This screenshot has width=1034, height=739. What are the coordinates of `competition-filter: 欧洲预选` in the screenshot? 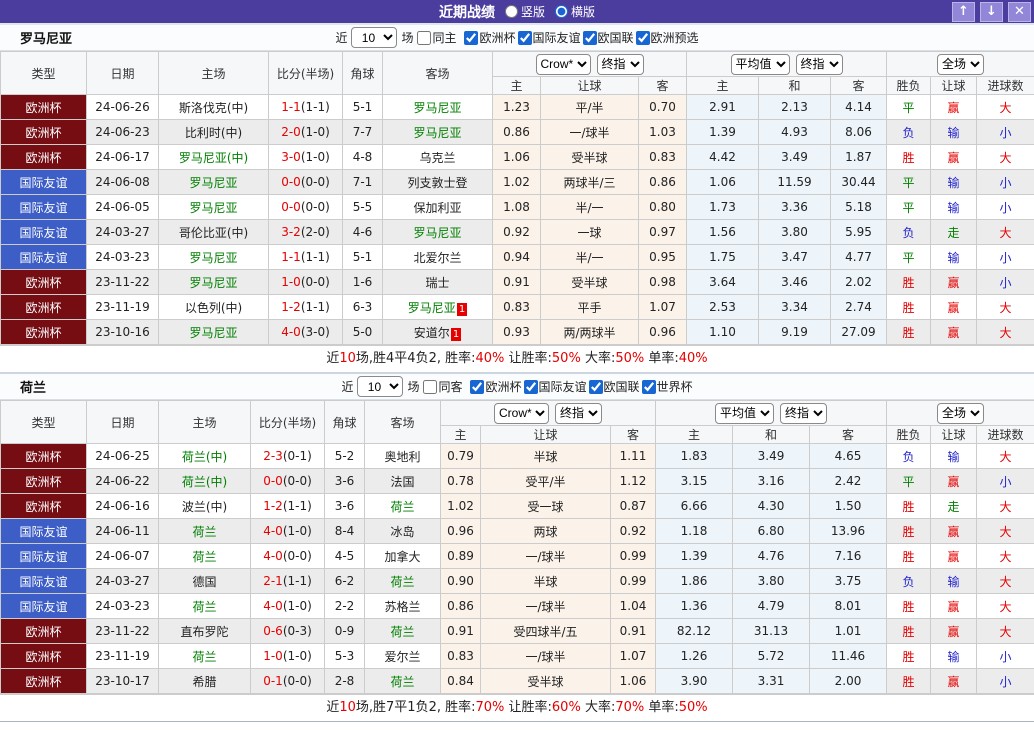 It's located at (667, 37).